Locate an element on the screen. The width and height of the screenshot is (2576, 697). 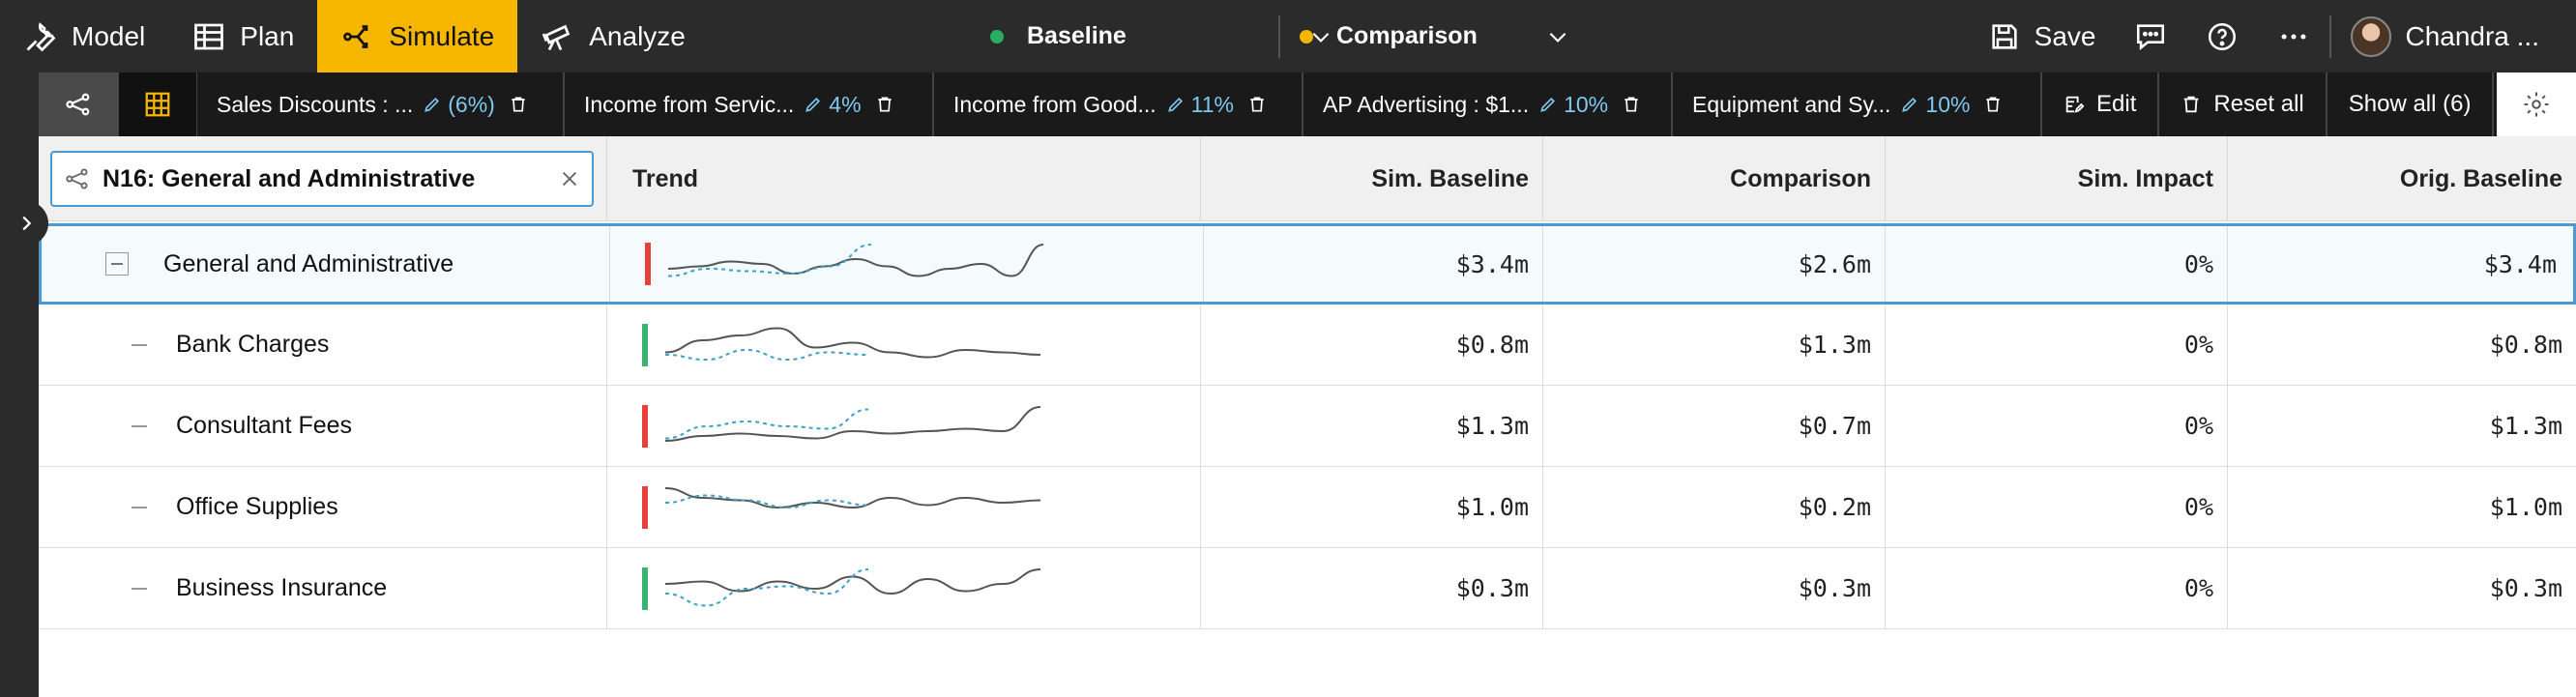
gear-icon is located at coordinates (2536, 104).